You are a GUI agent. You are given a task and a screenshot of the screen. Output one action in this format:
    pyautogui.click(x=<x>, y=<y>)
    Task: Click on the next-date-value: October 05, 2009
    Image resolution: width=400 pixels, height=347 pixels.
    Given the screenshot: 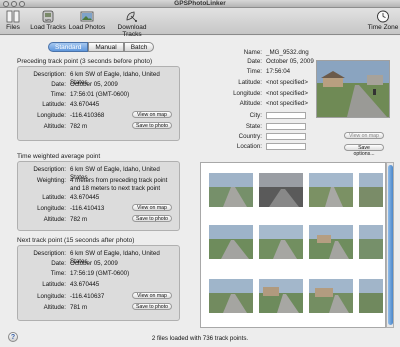 What is the action you would take?
    pyautogui.click(x=94, y=263)
    